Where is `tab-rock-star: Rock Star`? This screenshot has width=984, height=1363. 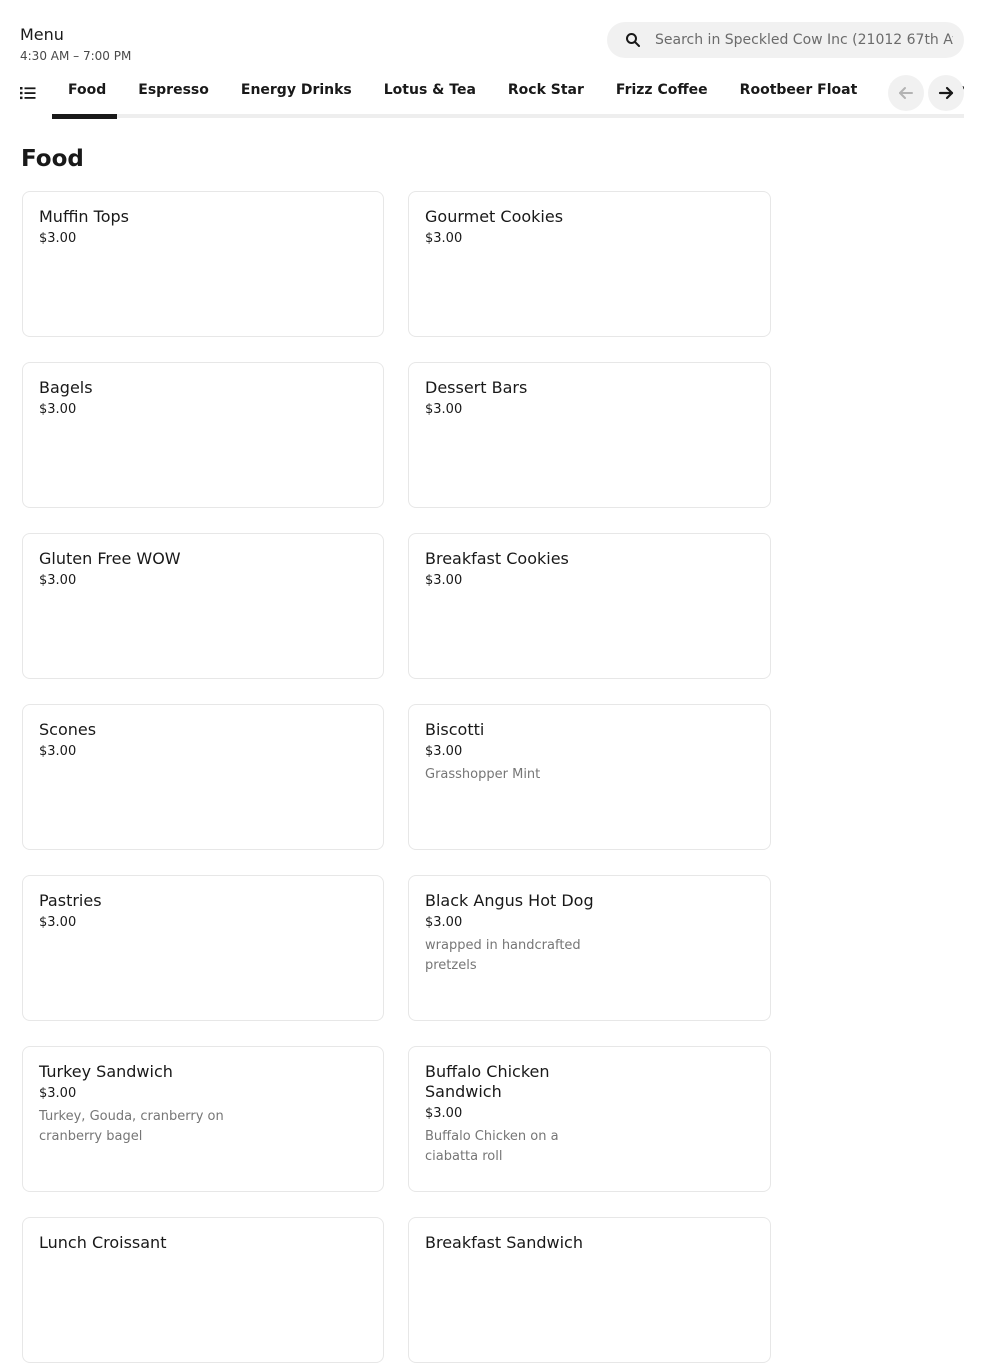
tab-rock-star: Rock Star is located at coordinates (546, 90).